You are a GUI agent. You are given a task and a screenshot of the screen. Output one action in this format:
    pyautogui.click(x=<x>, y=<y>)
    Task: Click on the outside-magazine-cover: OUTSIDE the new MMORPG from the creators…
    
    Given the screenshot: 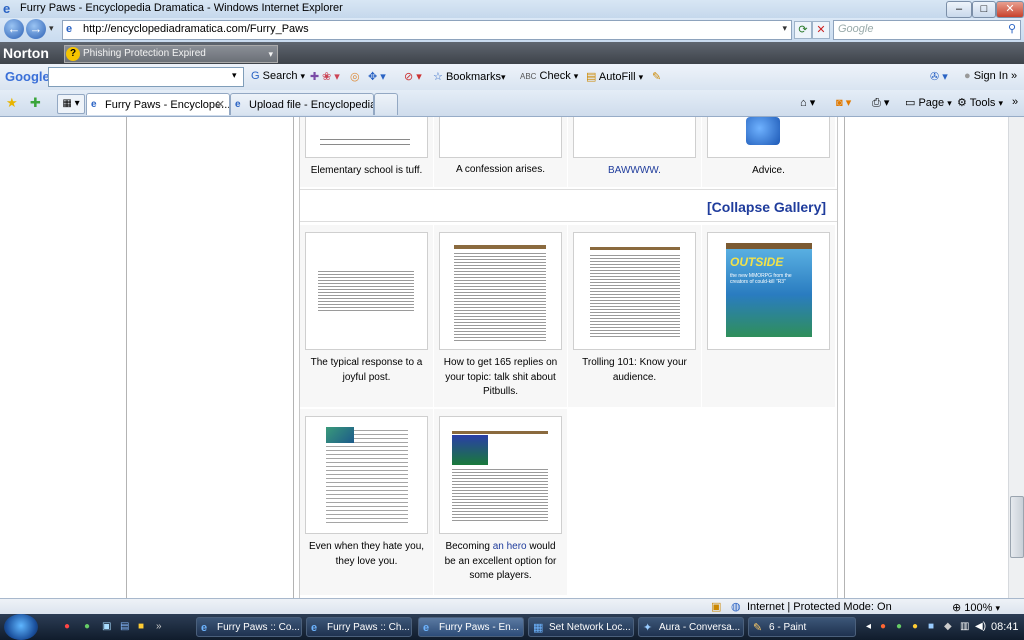 What is the action you would take?
    pyautogui.click(x=769, y=290)
    